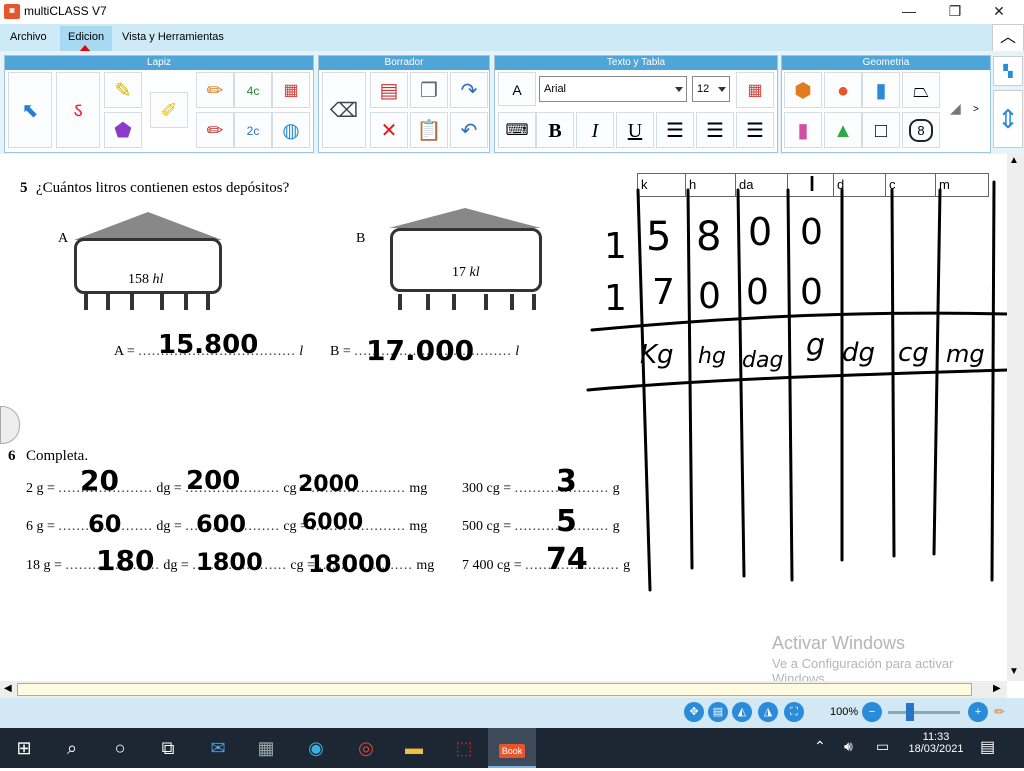  I want to click on ex6-r3-d: mg, so click(425, 565).